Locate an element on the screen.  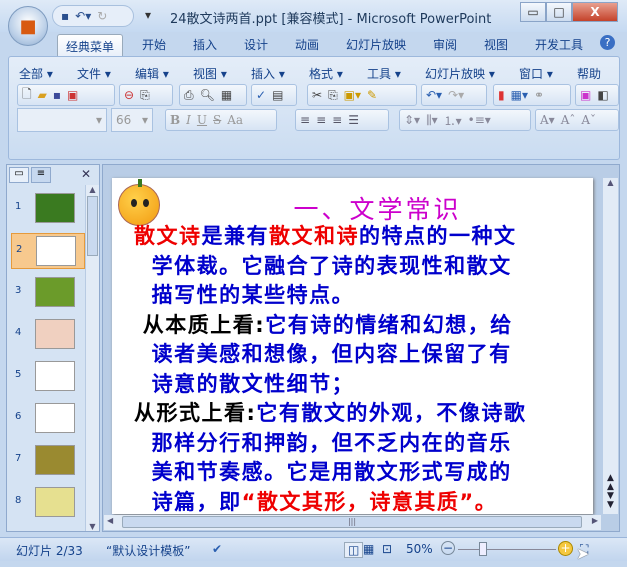
scroll-thumb is located at coordinates (92, 226).